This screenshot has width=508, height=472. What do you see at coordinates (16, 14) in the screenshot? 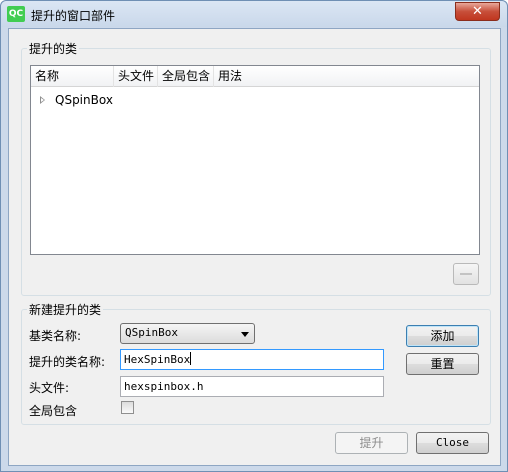
I see `qt-app-icon: QC` at bounding box center [16, 14].